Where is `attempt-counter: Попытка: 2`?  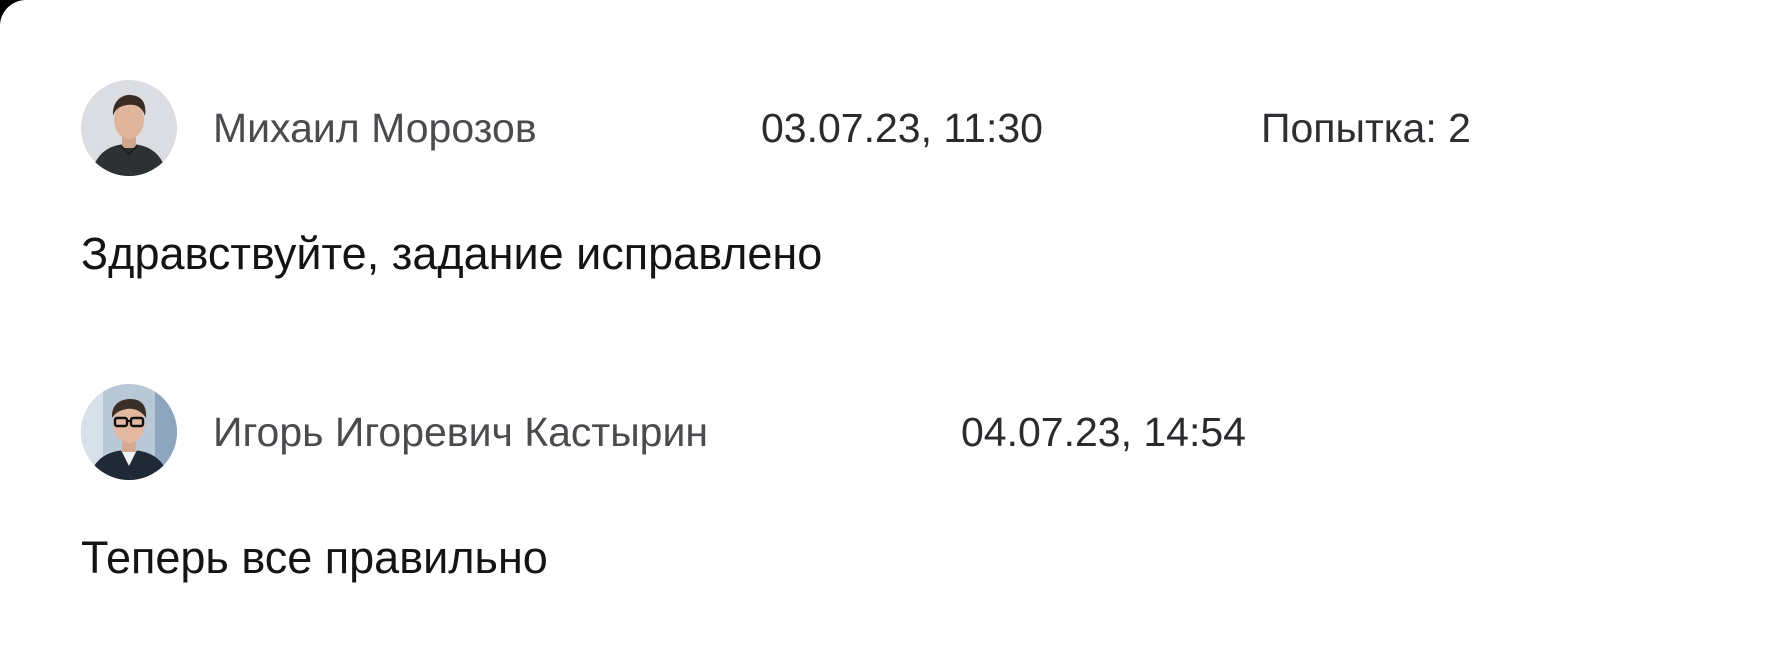 attempt-counter: Попытка: 2 is located at coordinates (1366, 128).